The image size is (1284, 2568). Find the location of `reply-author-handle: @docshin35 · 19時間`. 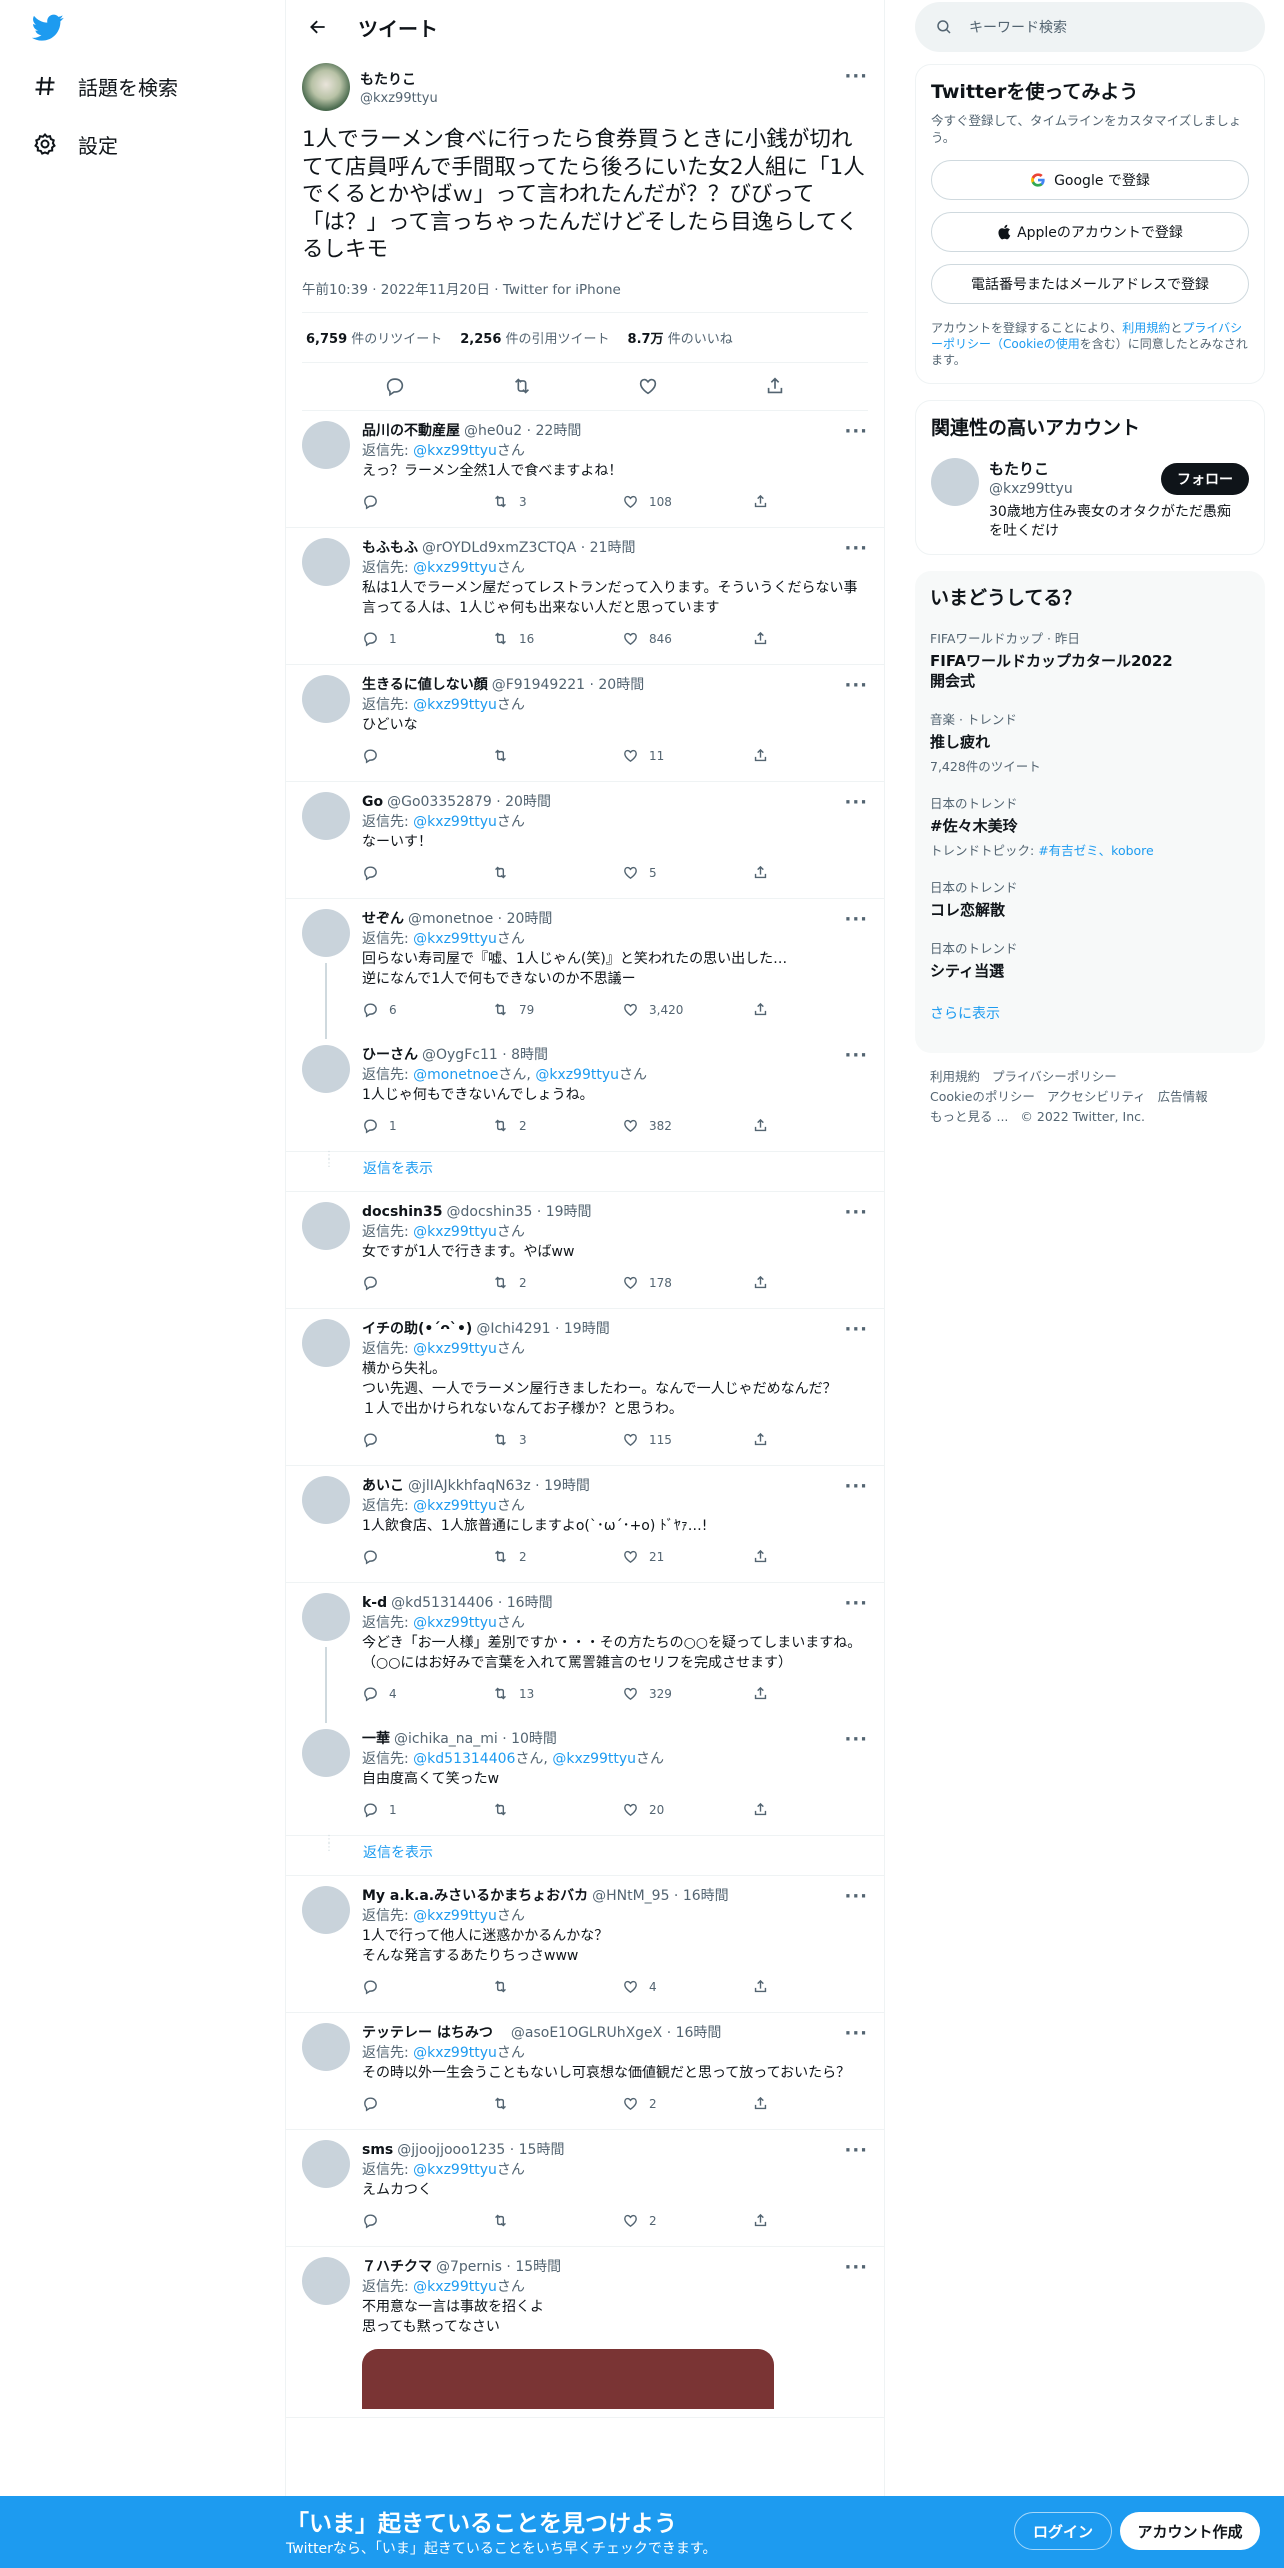

reply-author-handle: @docshin35 · 19時間 is located at coordinates (519, 1212).